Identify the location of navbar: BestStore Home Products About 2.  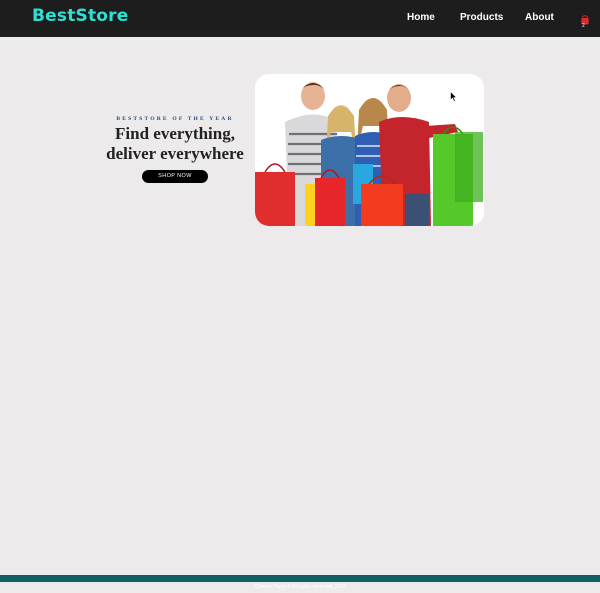
(300, 18).